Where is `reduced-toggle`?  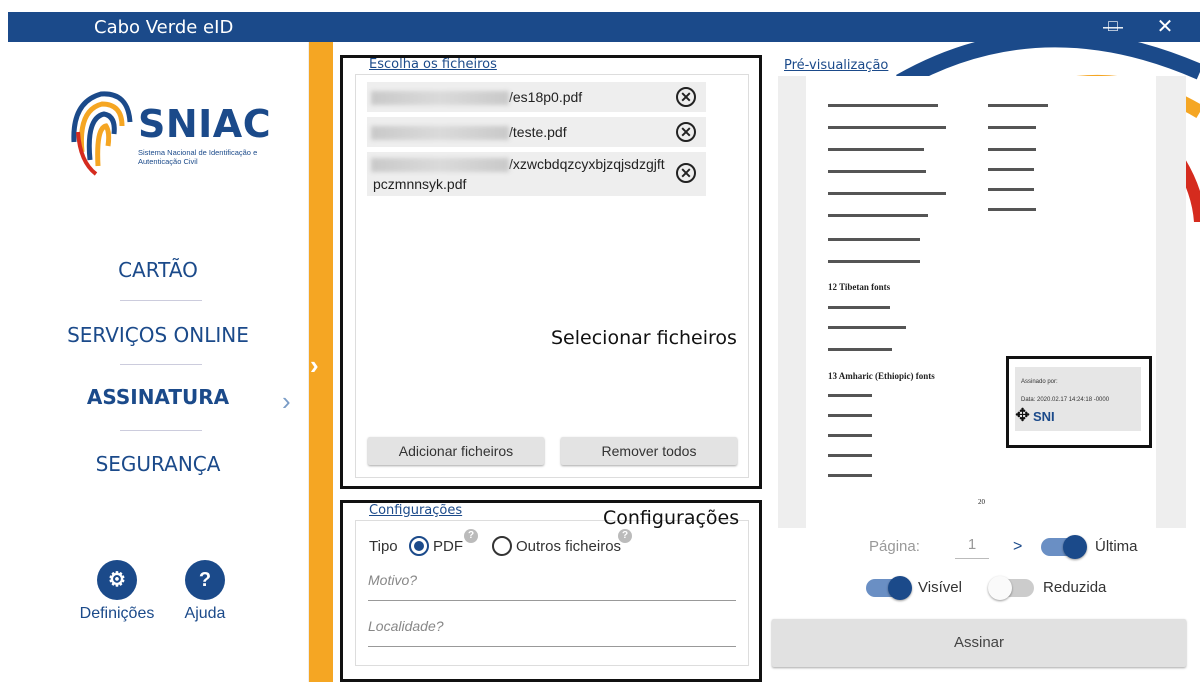 reduced-toggle is located at coordinates (1011, 588).